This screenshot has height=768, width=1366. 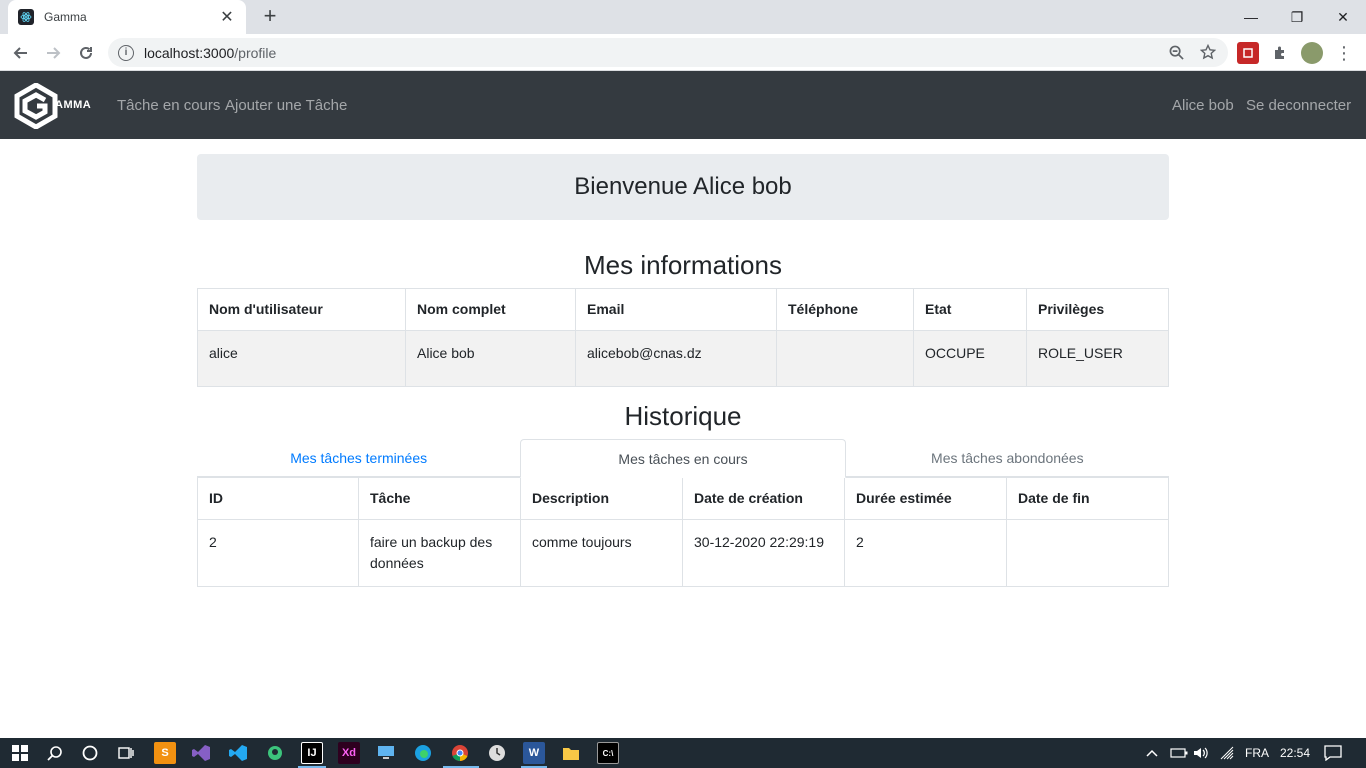 What do you see at coordinates (1343, 17) in the screenshot?
I see `close-window-button: ✕` at bounding box center [1343, 17].